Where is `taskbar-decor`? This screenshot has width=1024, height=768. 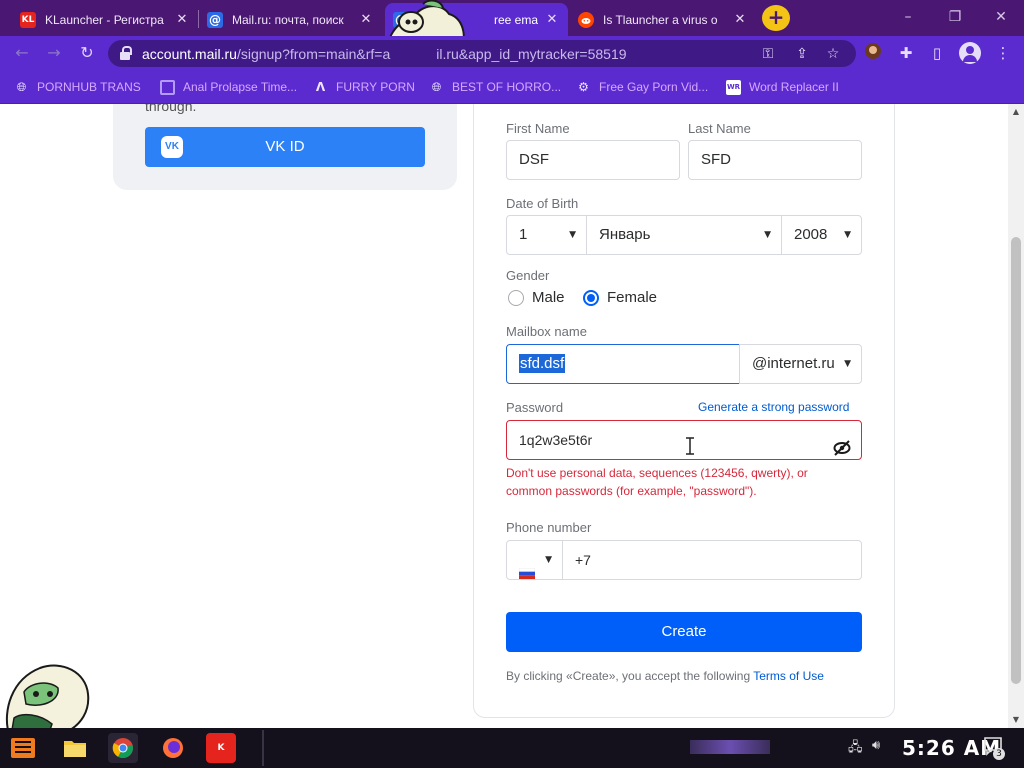
taskbar-decor is located at coordinates (730, 747).